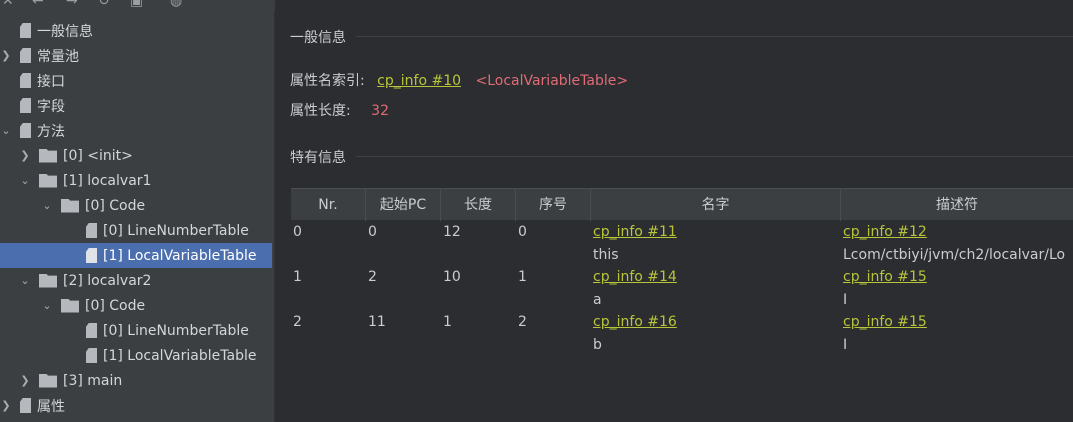 This screenshot has height=422, width=1073. I want to click on cell-nr: 2, so click(297, 322).